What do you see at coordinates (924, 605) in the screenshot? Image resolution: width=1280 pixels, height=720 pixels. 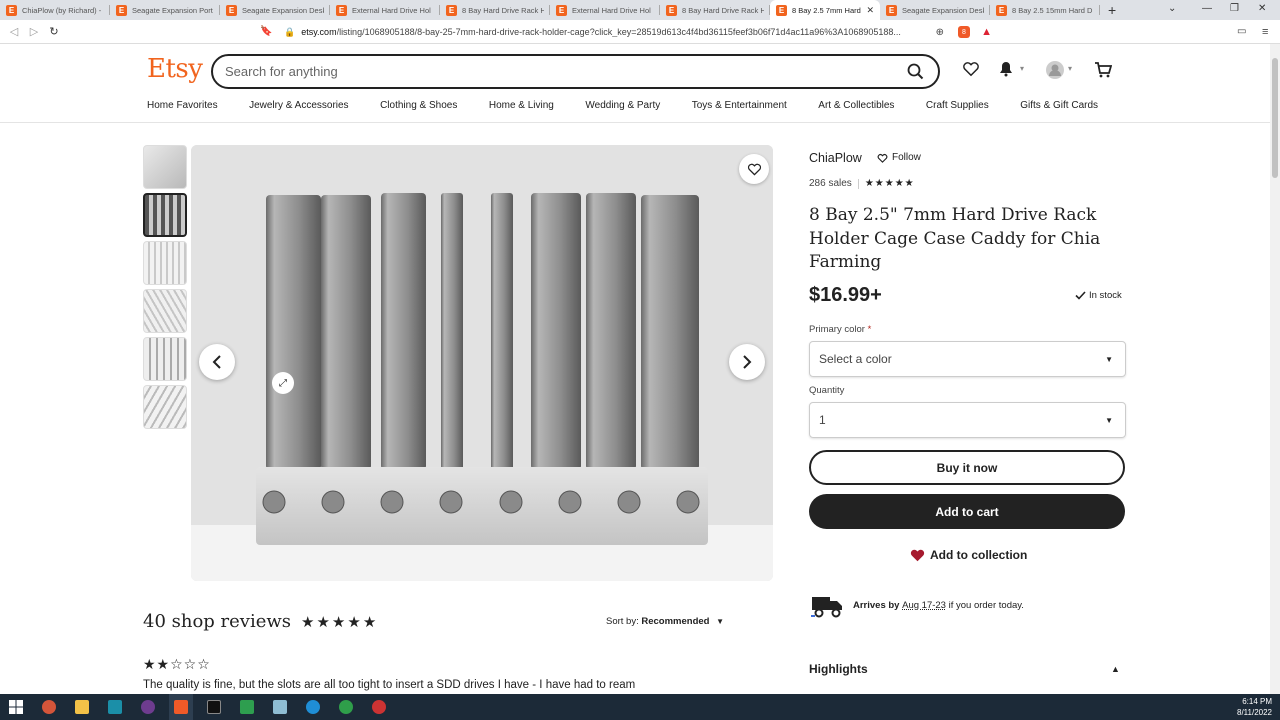 I see `arrives-date: Aug 17-23` at bounding box center [924, 605].